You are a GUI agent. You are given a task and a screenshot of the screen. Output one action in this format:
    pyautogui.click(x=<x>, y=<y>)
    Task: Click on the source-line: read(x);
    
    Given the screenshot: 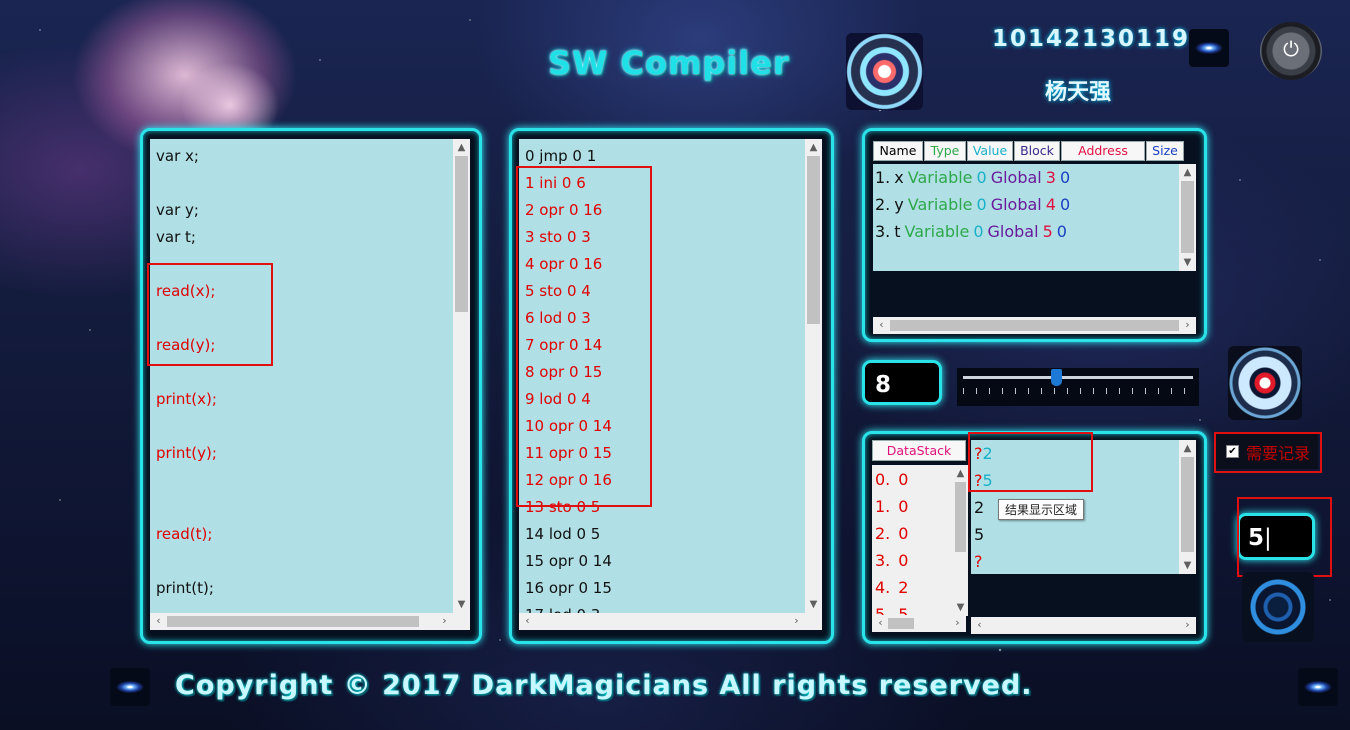 What is the action you would take?
    pyautogui.click(x=186, y=291)
    